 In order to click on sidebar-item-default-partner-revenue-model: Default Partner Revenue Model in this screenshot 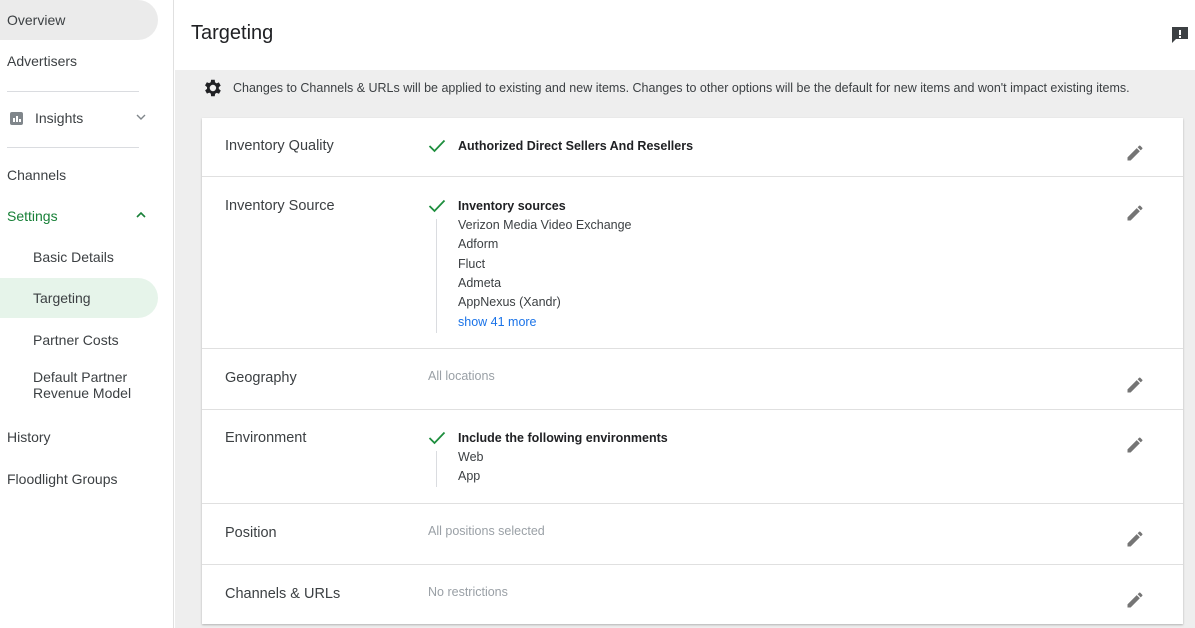, I will do `click(65, 389)`.